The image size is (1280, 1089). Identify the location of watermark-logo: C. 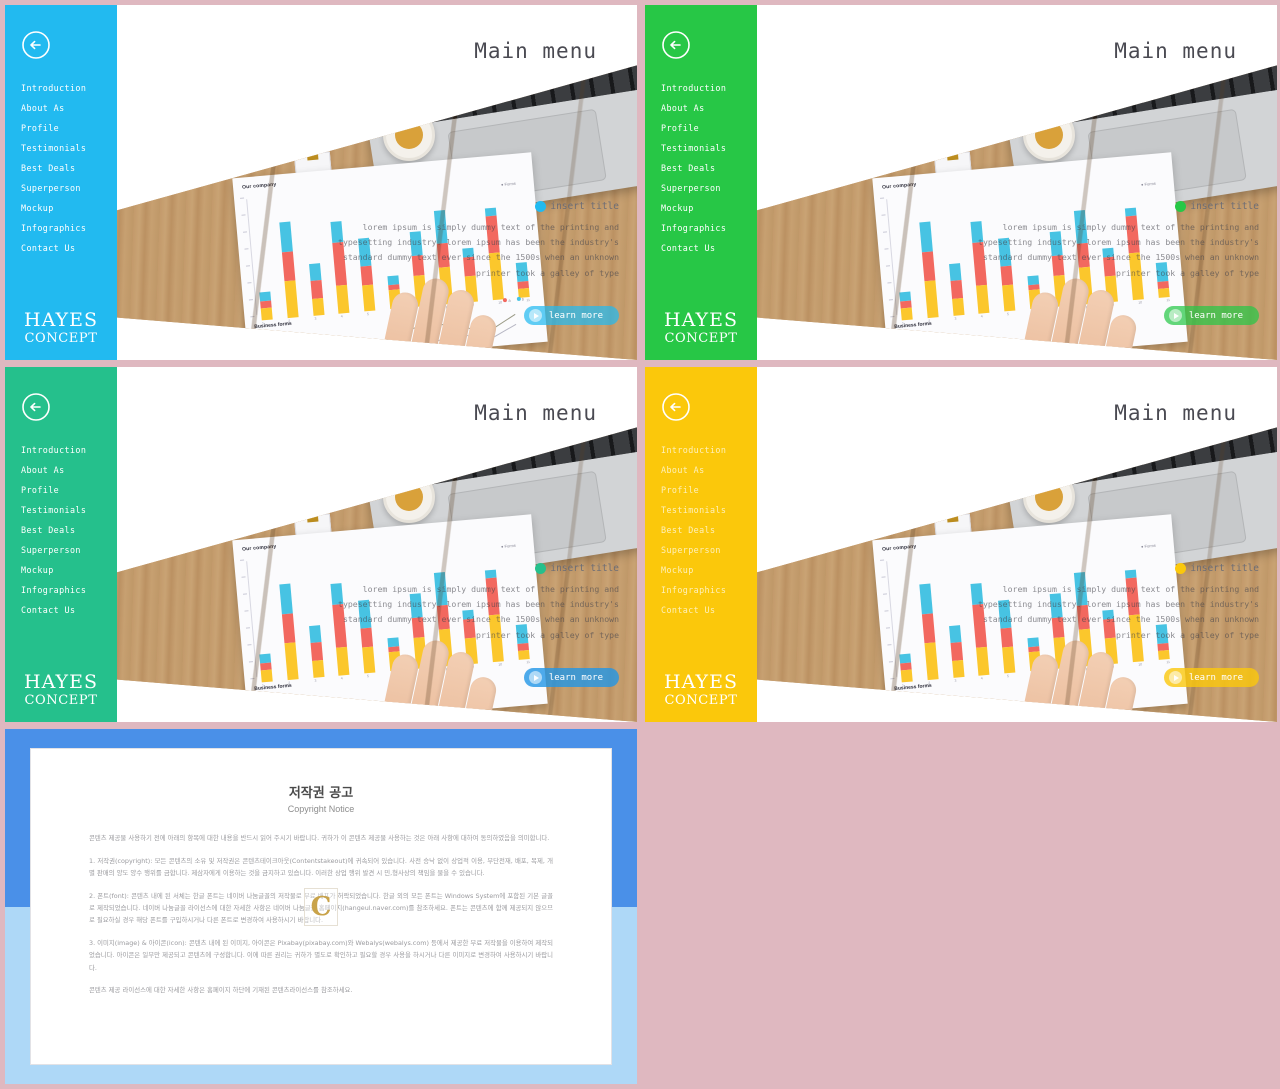
(321, 906).